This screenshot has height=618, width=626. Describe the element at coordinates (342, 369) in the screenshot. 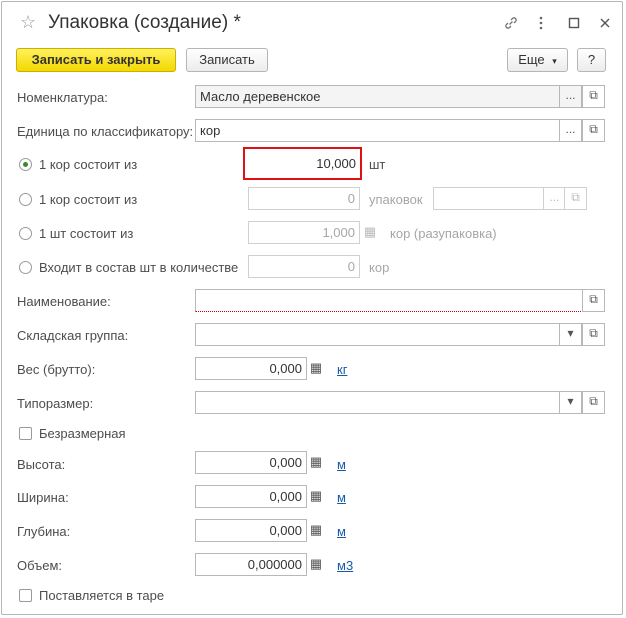

I see `weight-unit-link: кг` at that location.